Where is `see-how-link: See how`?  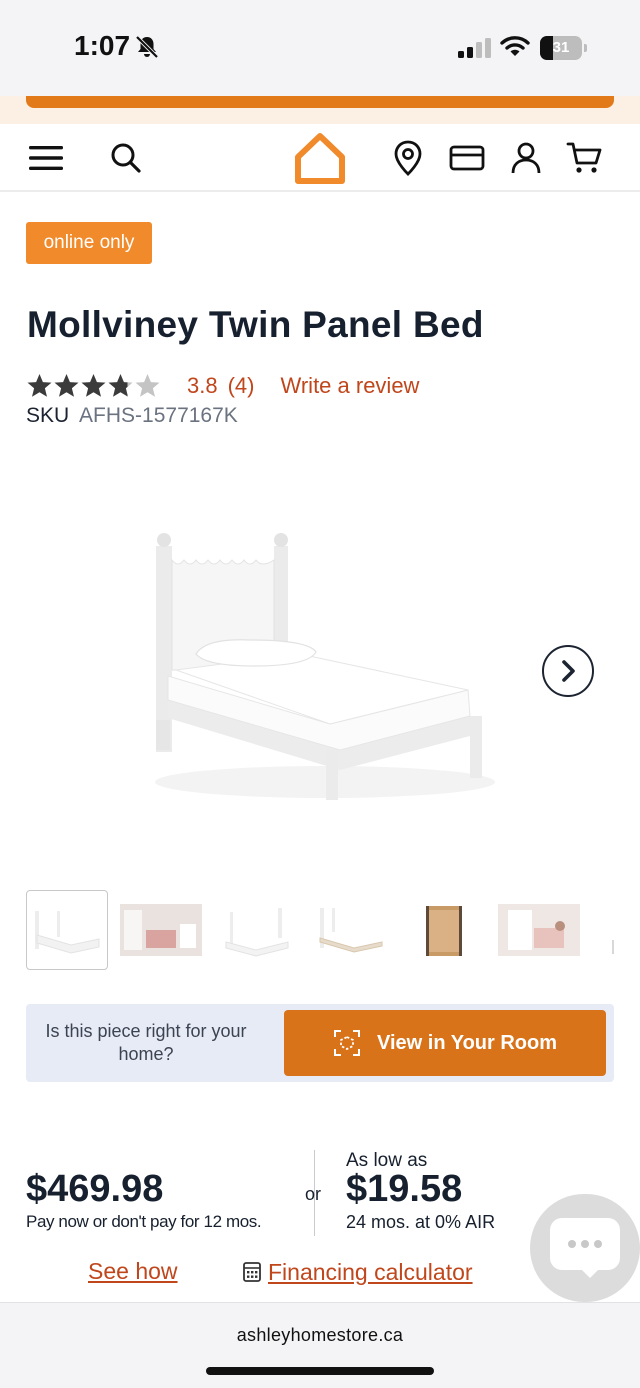 see-how-link: See how is located at coordinates (133, 1271).